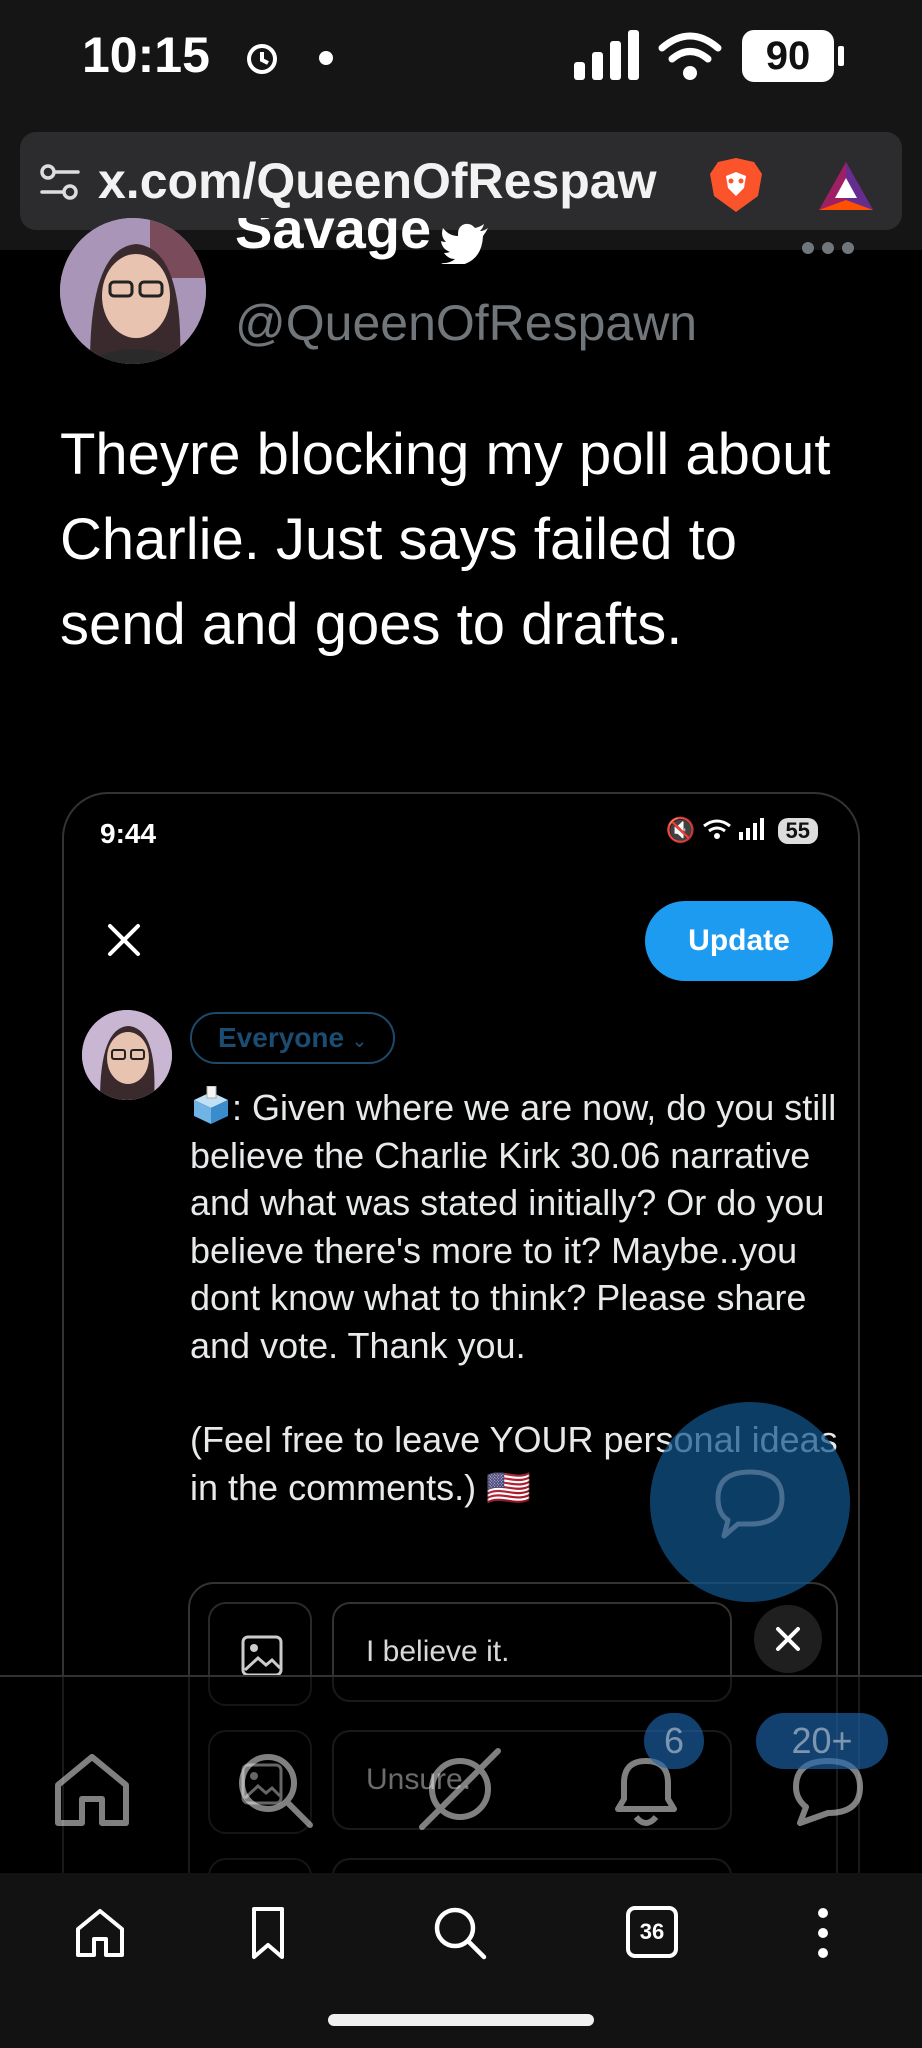 The image size is (922, 2048). What do you see at coordinates (823, 1933) in the screenshot?
I see `browser-menu-icon` at bounding box center [823, 1933].